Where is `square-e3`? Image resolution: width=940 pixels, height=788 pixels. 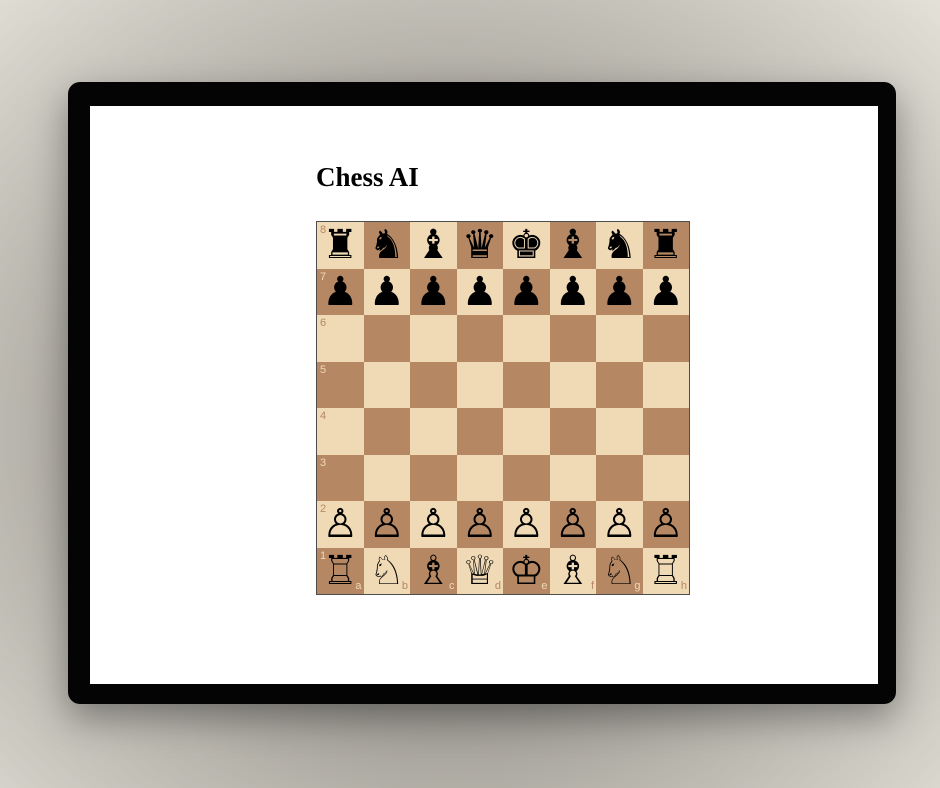 square-e3 is located at coordinates (526, 477).